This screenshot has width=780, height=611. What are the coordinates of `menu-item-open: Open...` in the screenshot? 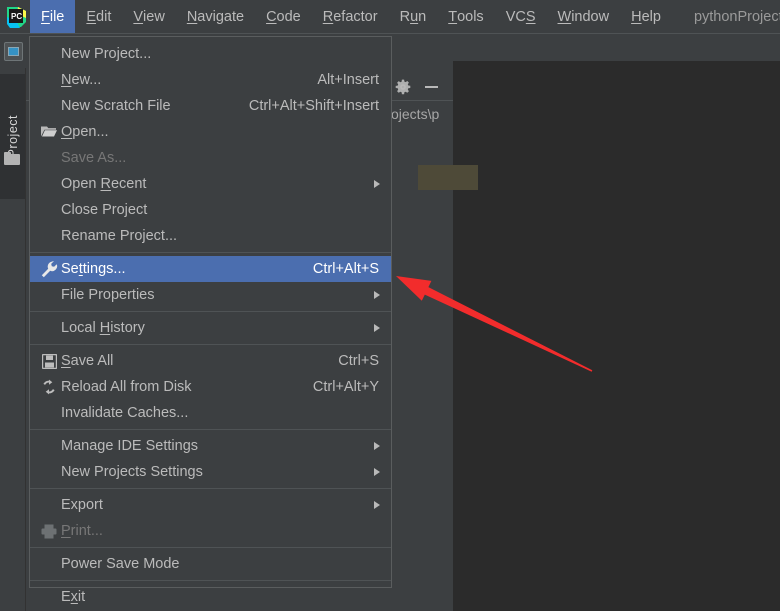 It's located at (210, 132).